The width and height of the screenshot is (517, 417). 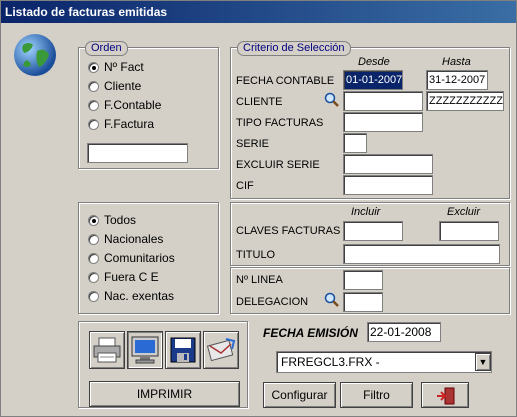 I want to click on titulo-field, so click(x=421, y=254).